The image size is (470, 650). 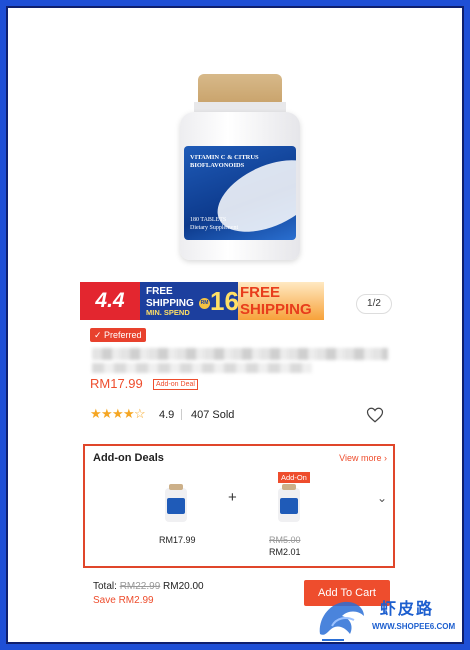 I want to click on shrimp-logo-icon, so click(x=341, y=621).